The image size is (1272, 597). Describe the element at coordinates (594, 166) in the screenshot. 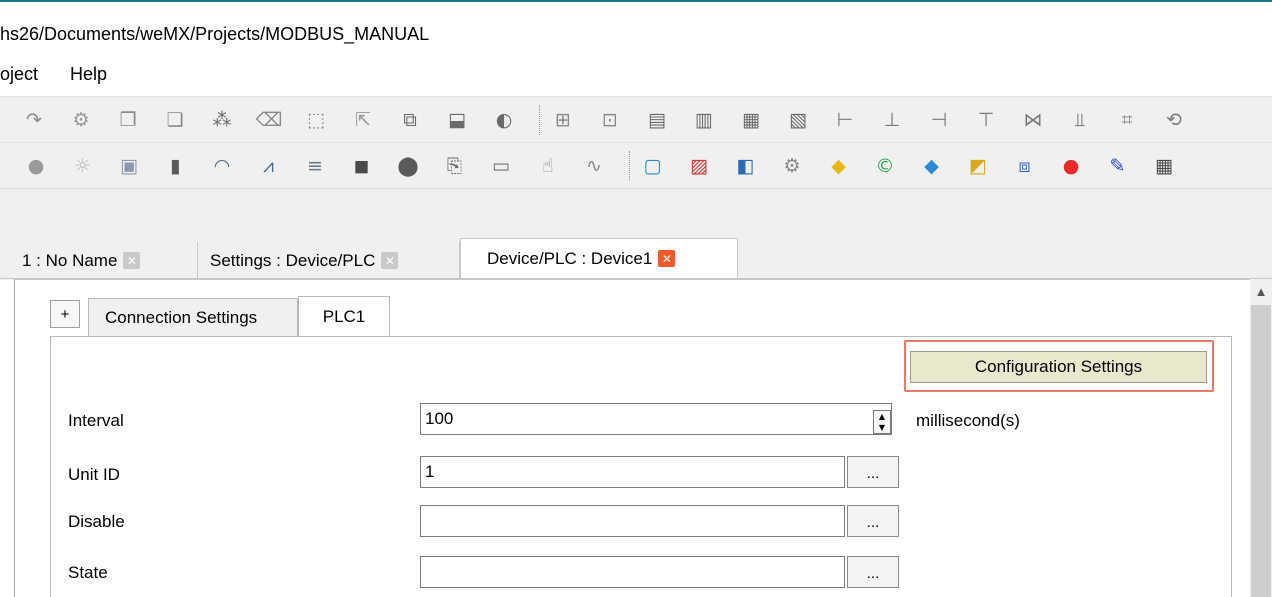

I see `waveform-icon: ∿` at that location.